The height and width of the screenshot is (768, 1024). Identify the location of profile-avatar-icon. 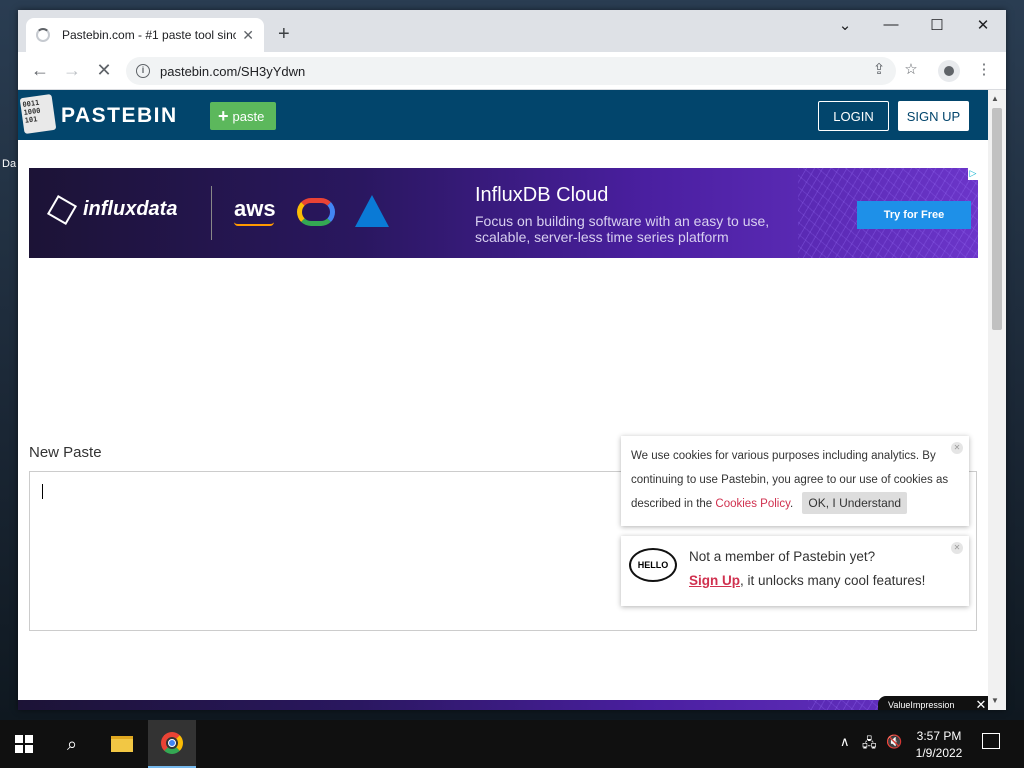
(949, 71).